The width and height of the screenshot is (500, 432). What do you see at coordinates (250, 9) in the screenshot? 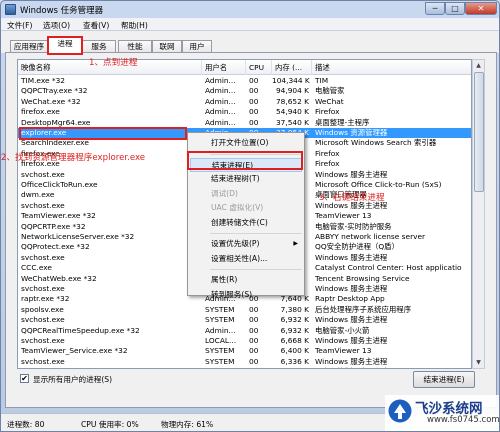
I see `title-bar: Windows 任务管理器 ─ □ ✕` at bounding box center [250, 9].